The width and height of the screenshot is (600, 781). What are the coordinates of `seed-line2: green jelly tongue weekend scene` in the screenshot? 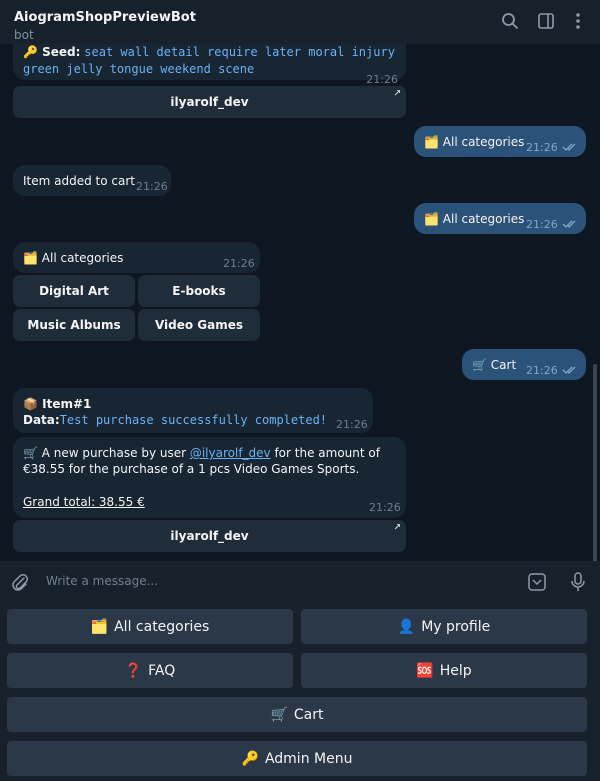 It's located at (139, 69).